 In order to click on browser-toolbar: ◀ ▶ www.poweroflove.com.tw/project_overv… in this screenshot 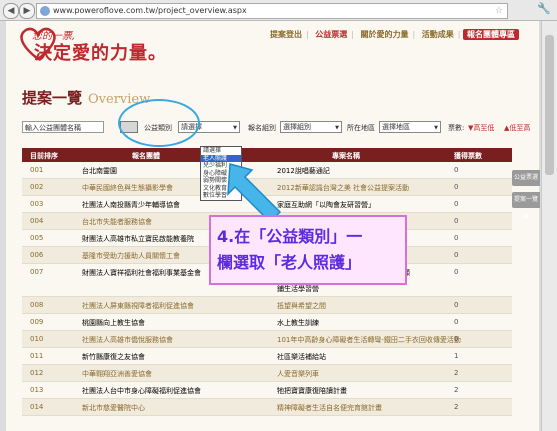, I will do `click(278, 10)`.